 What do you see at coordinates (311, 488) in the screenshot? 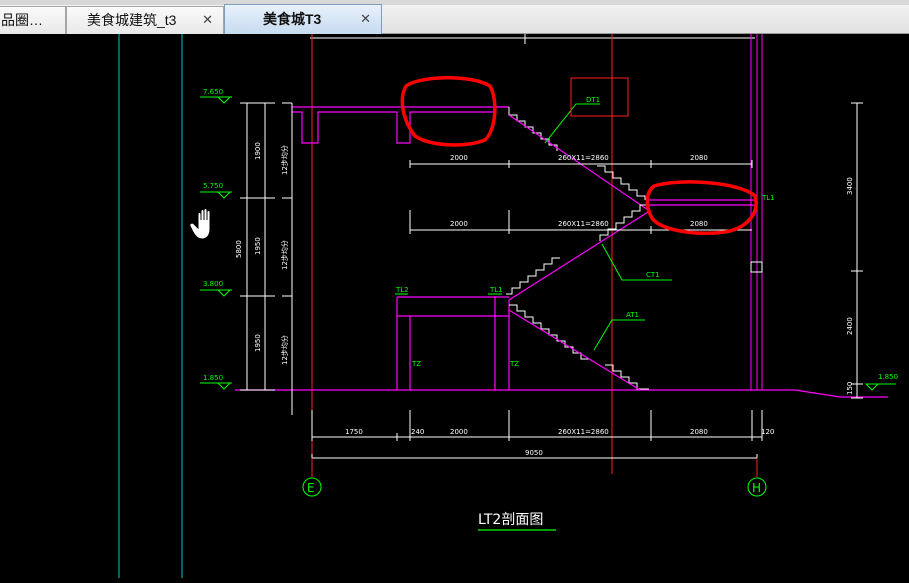
I see `axis-label: E` at bounding box center [311, 488].